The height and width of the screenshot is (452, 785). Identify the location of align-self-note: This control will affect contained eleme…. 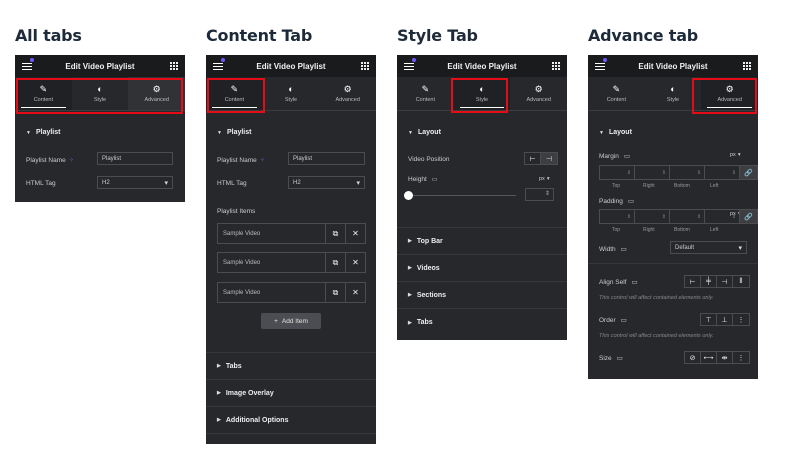
(656, 298).